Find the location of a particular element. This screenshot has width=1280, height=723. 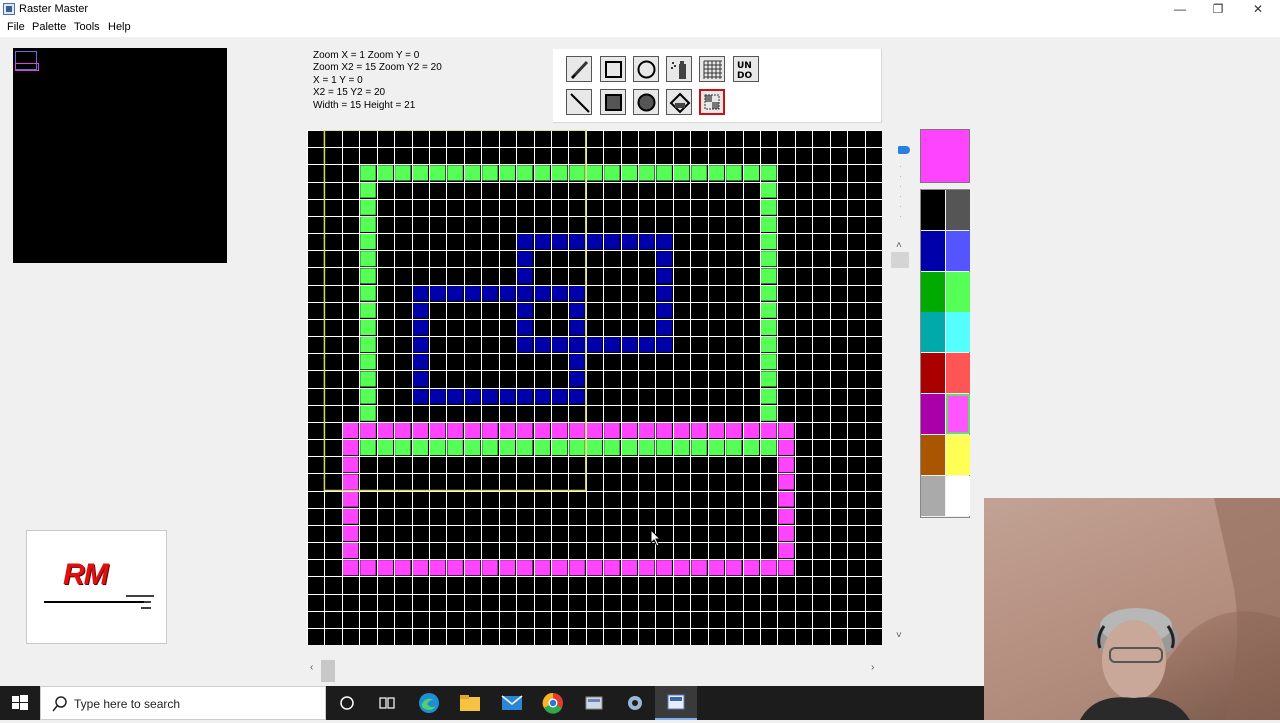

menu-tools: Tools is located at coordinates (87, 27).